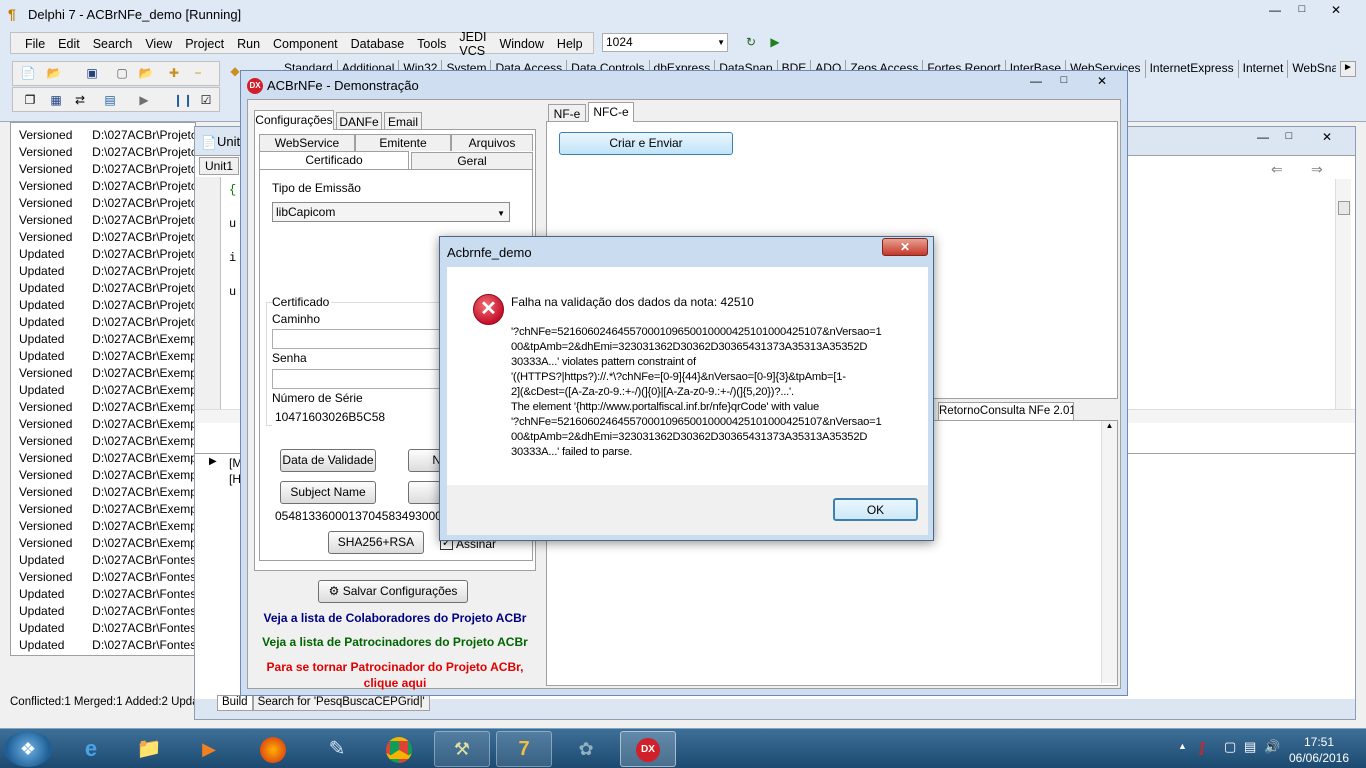 This screenshot has height=768, width=1366. Describe the element at coordinates (492, 142) in the screenshot. I see `tab-arquivos: Arquivos` at that location.